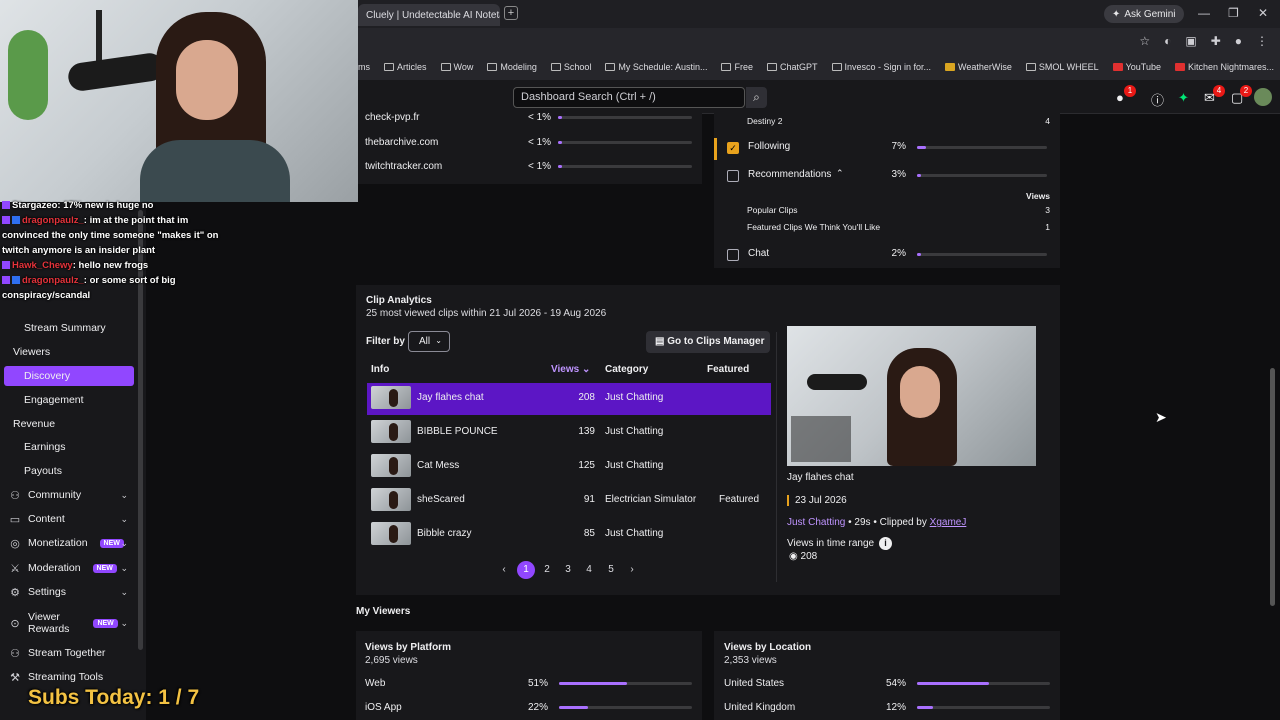 Image resolution: width=1280 pixels, height=720 pixels. Describe the element at coordinates (733, 148) in the screenshot. I see `checkbox-checked-icon: ✓` at that location.